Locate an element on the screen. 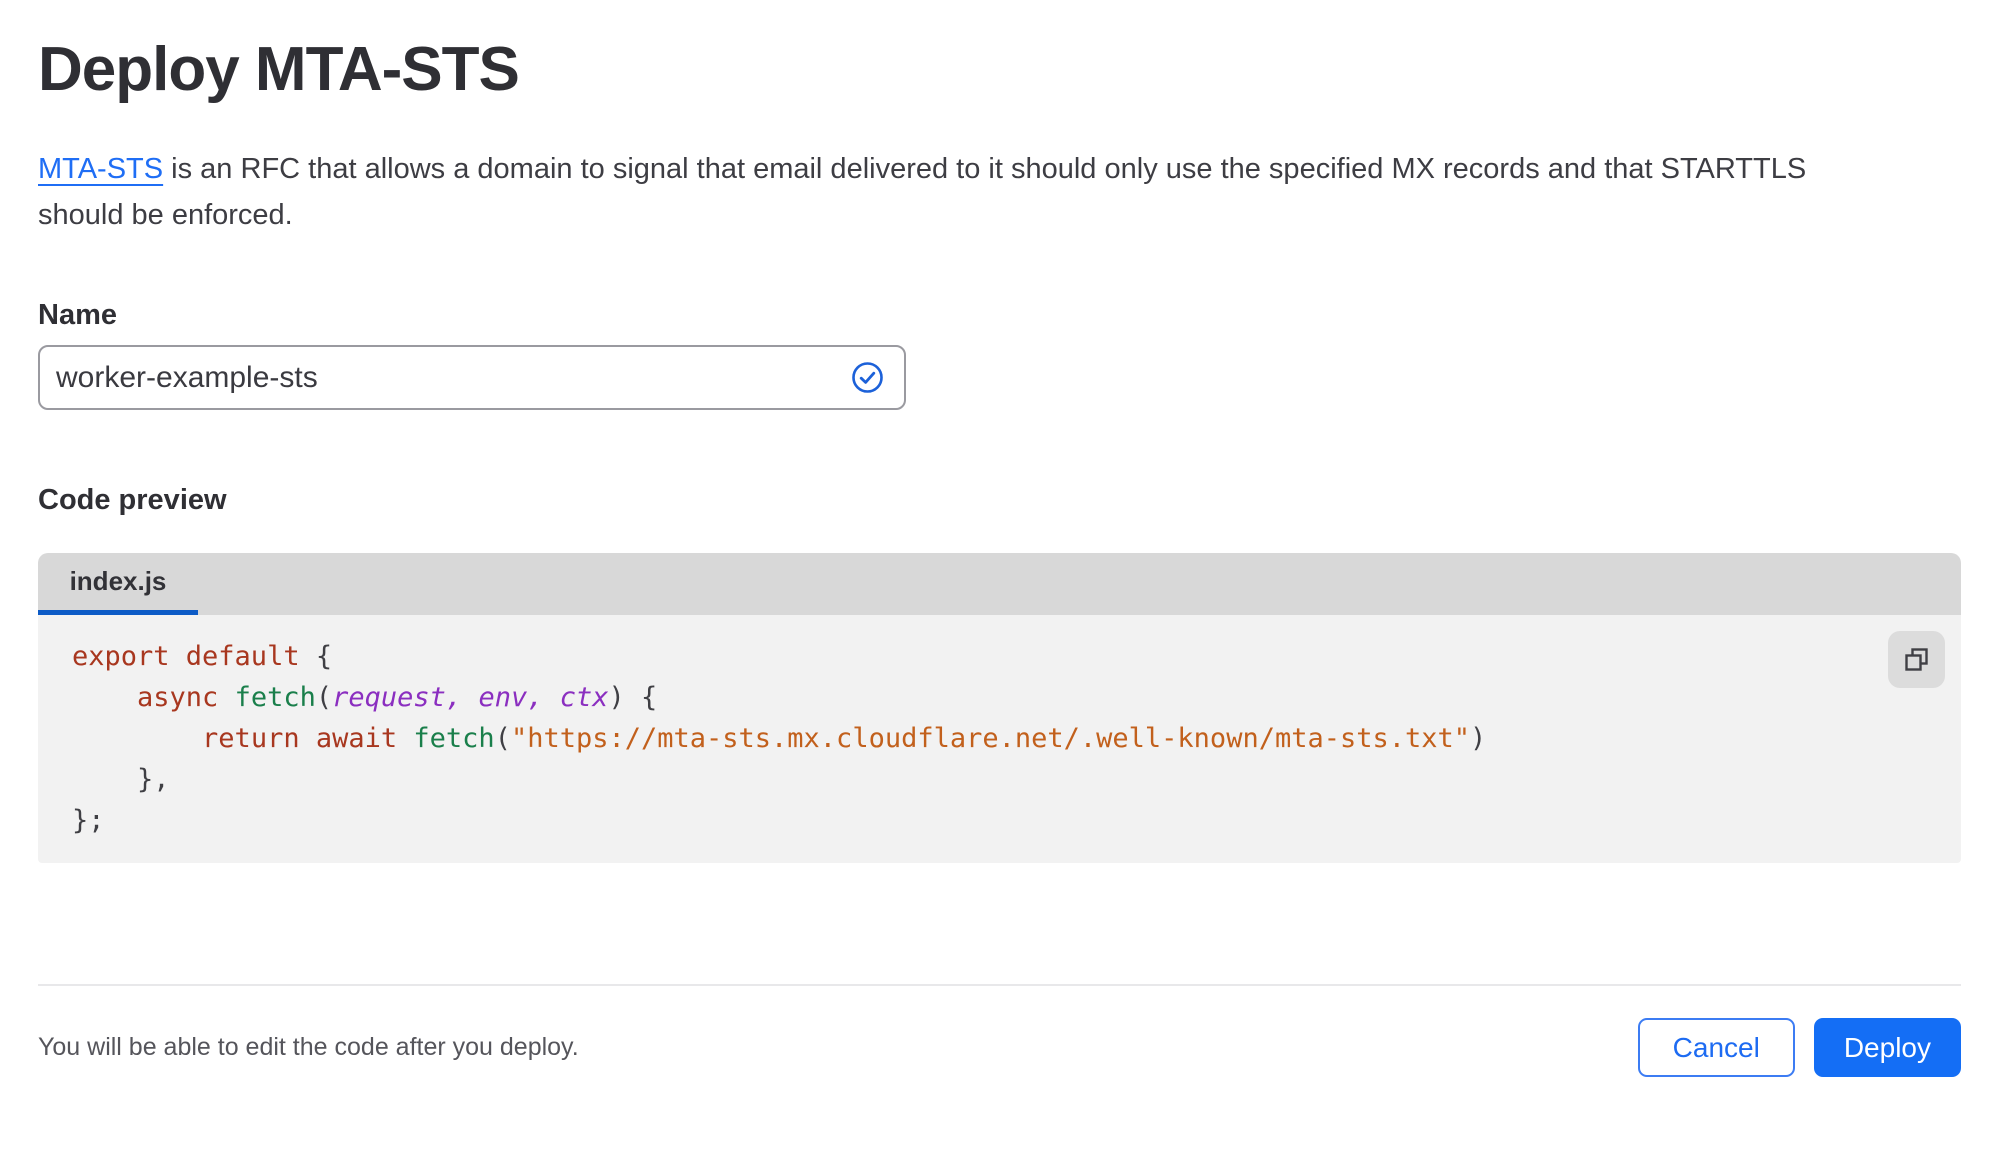 The height and width of the screenshot is (1174, 1999). worker-name-input is located at coordinates (472, 377).